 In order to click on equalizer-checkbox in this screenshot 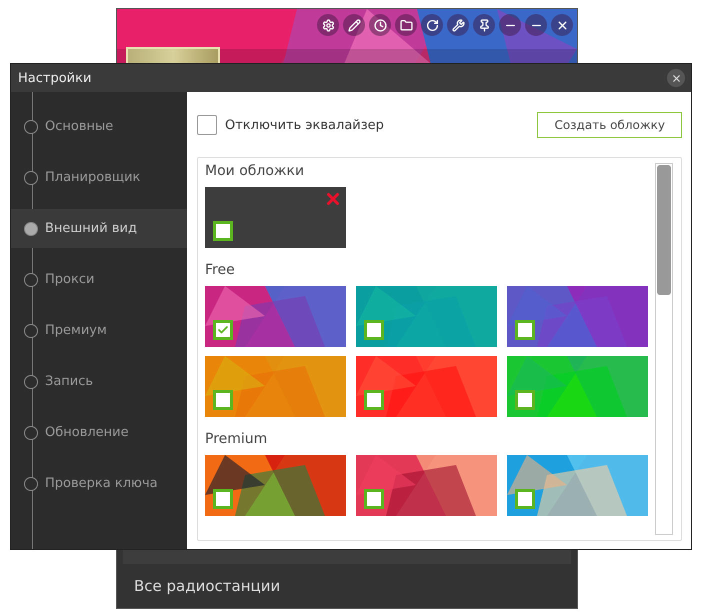, I will do `click(207, 125)`.